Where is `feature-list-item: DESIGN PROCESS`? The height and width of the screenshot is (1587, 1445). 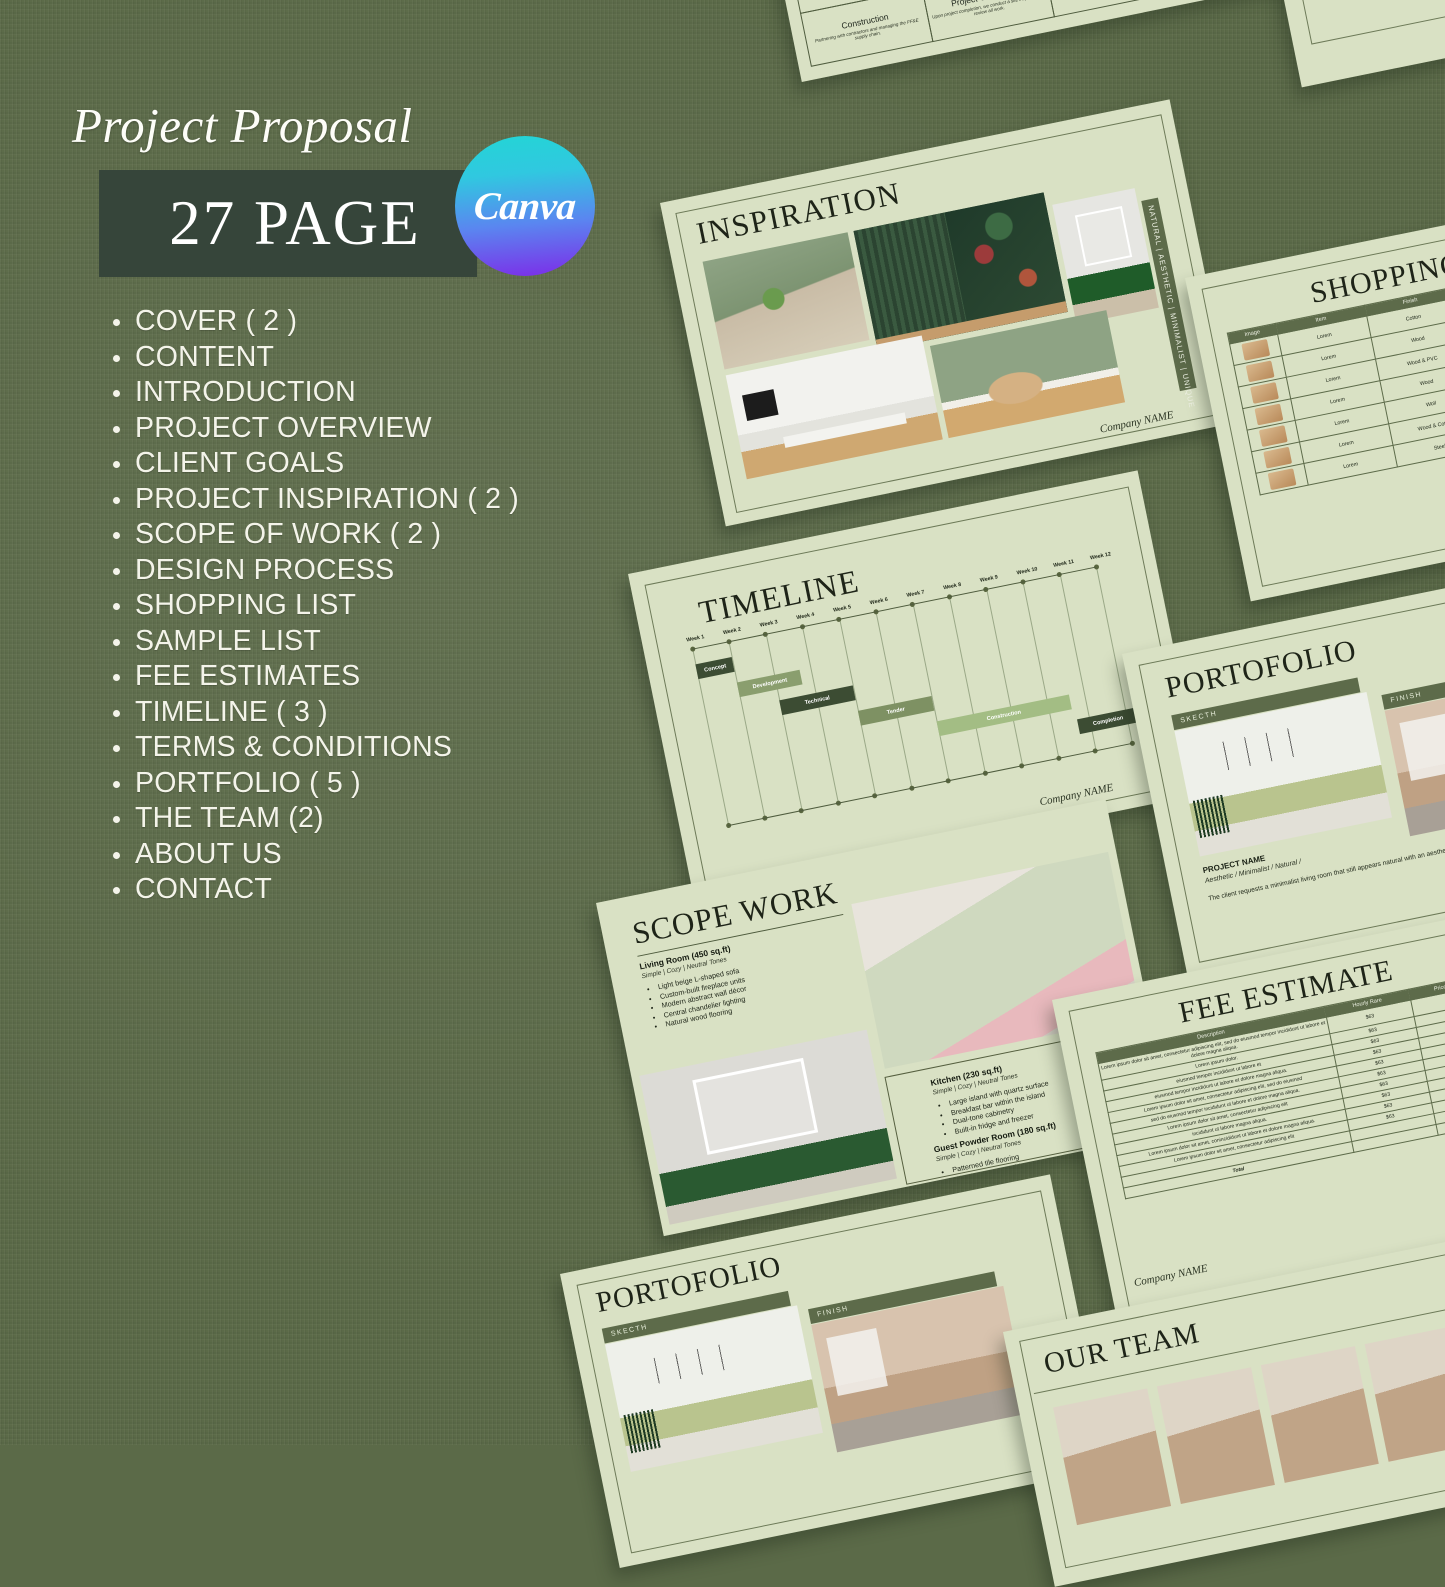
feature-list-item: DESIGN PROCESS is located at coordinates (364, 571).